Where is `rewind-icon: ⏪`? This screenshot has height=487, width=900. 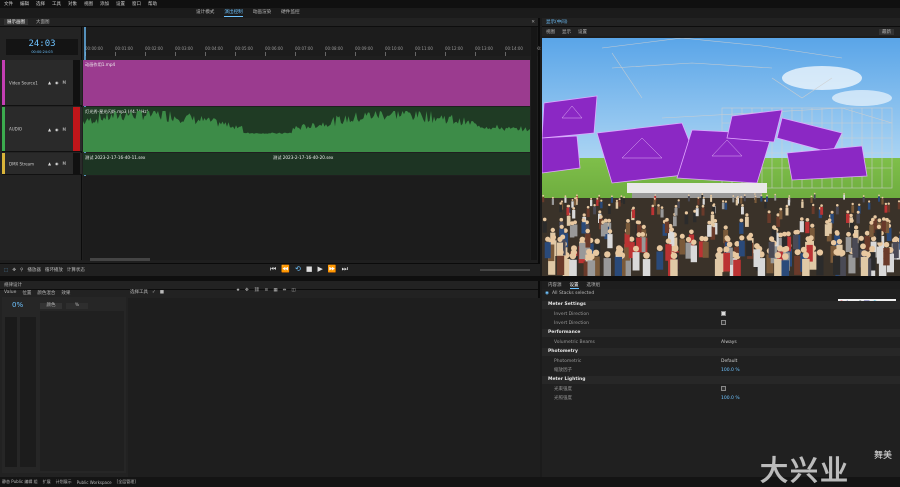 rewind-icon: ⏪ is located at coordinates (285, 269).